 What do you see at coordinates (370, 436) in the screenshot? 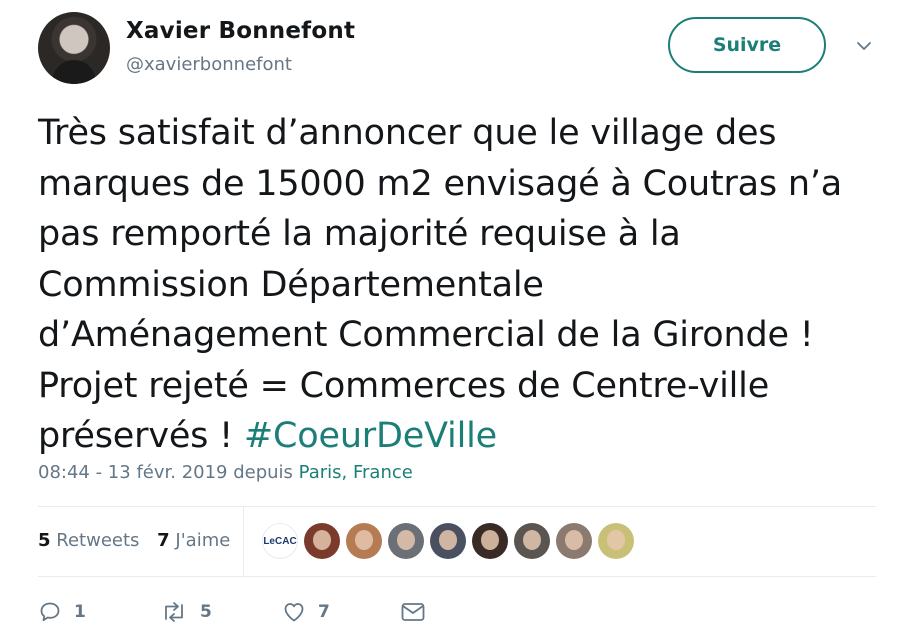
I see `hashtag-link: #CoeurDeVille` at bounding box center [370, 436].